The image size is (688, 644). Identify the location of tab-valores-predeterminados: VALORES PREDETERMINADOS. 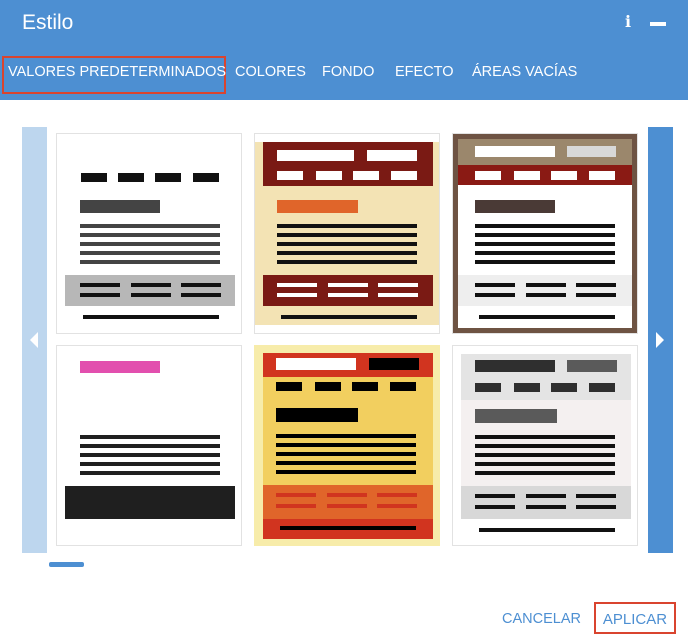
(117, 72).